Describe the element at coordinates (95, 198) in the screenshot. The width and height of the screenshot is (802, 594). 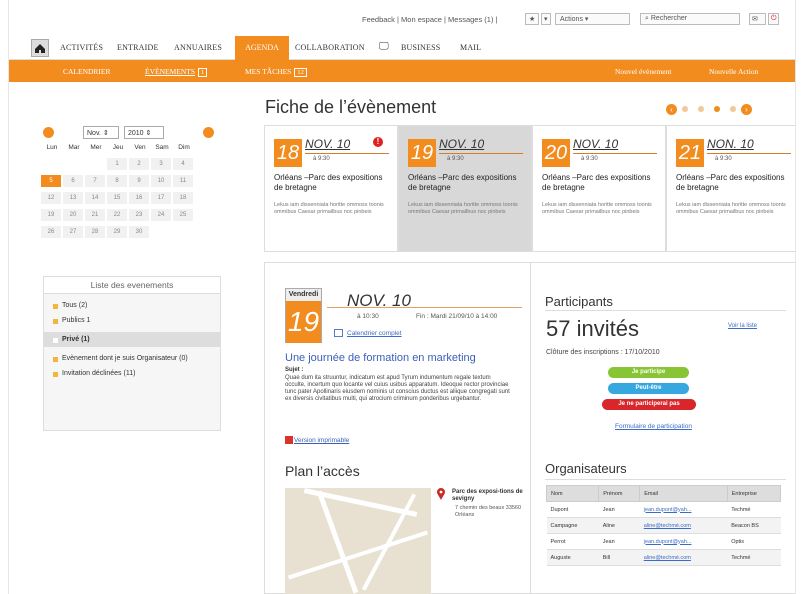
I see `calendar-day: 14` at that location.